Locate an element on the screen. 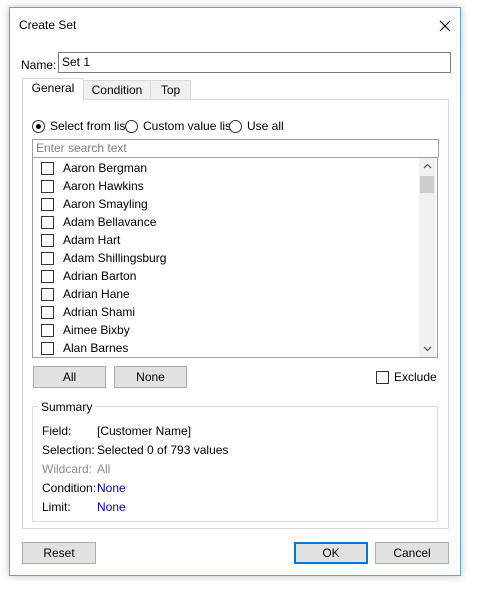 Image resolution: width=478 pixels, height=594 pixels. ok-button: OK is located at coordinates (331, 553).